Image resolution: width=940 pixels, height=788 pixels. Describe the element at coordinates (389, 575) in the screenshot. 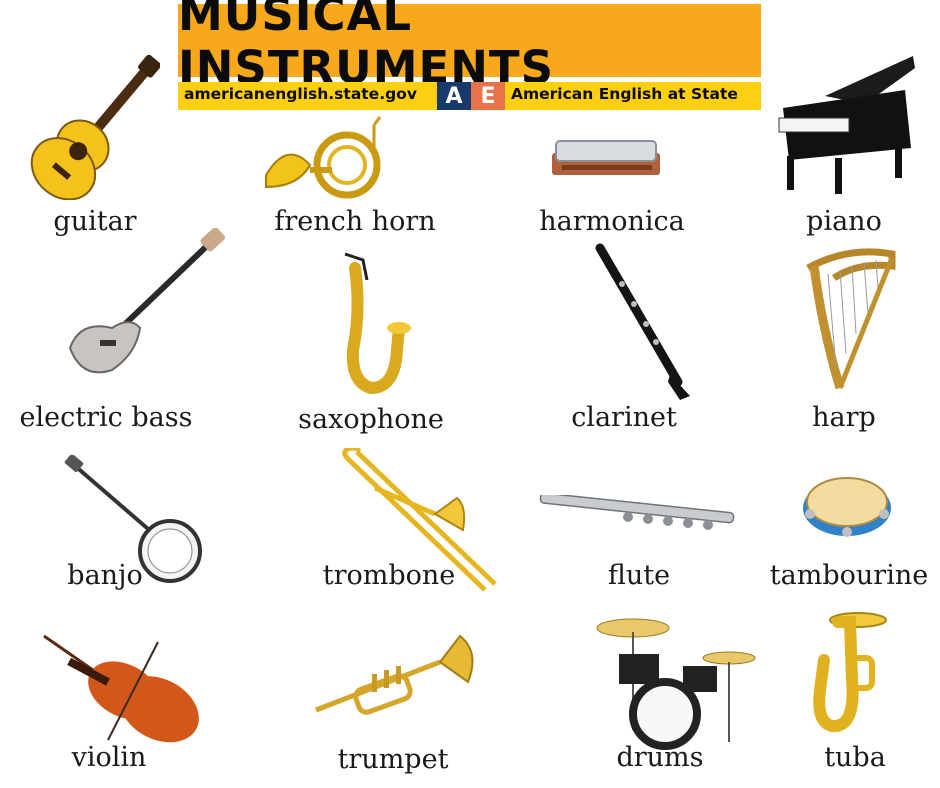

I see `label-trombone: trombone` at that location.